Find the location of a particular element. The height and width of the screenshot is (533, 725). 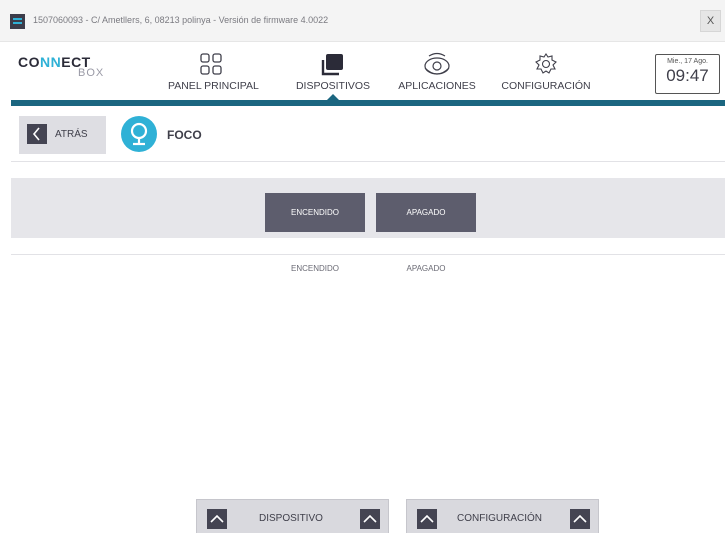

device-tab-label: DISPOSITIVO is located at coordinates (291, 518).